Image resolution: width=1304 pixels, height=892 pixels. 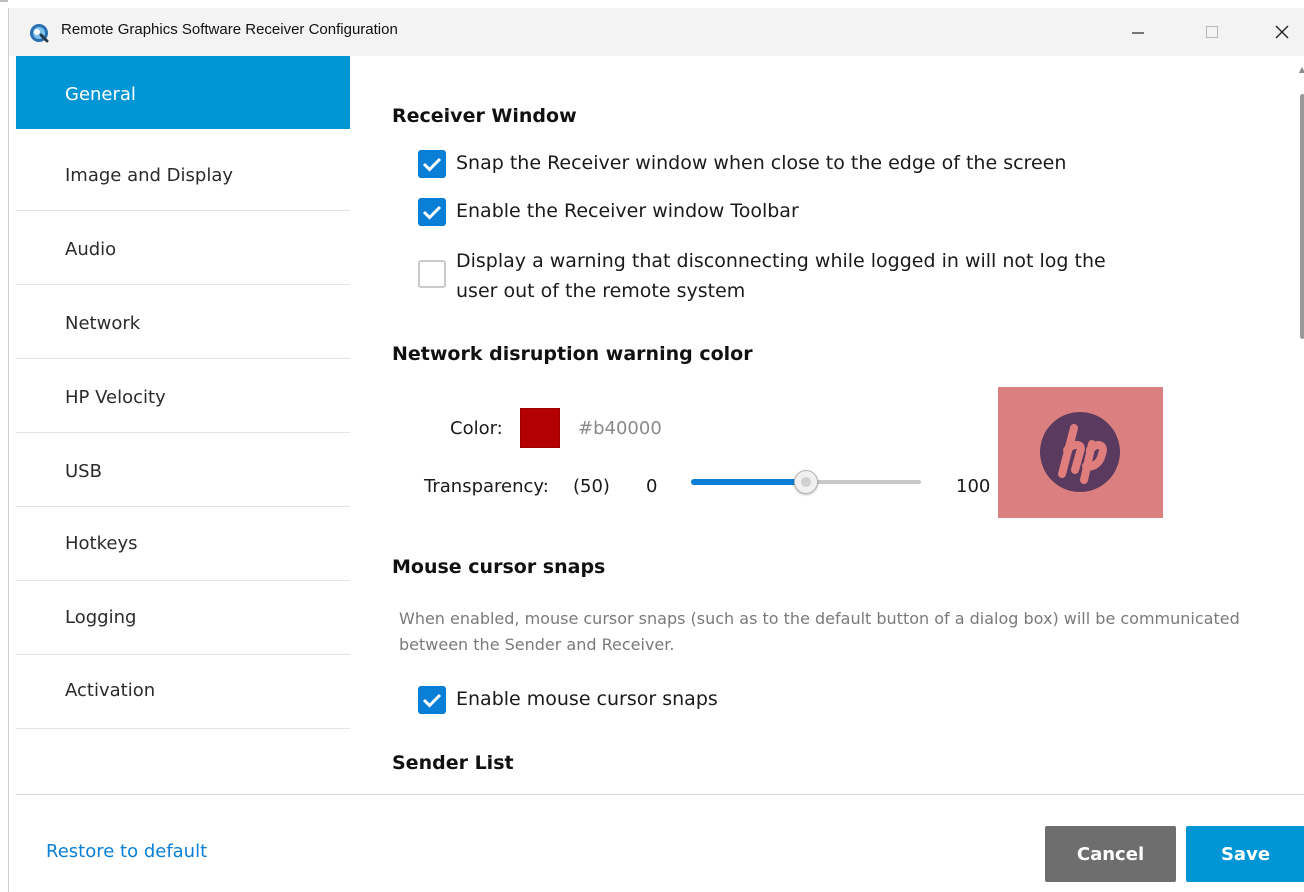 I want to click on sidebar-item-usb: USB, so click(x=183, y=470).